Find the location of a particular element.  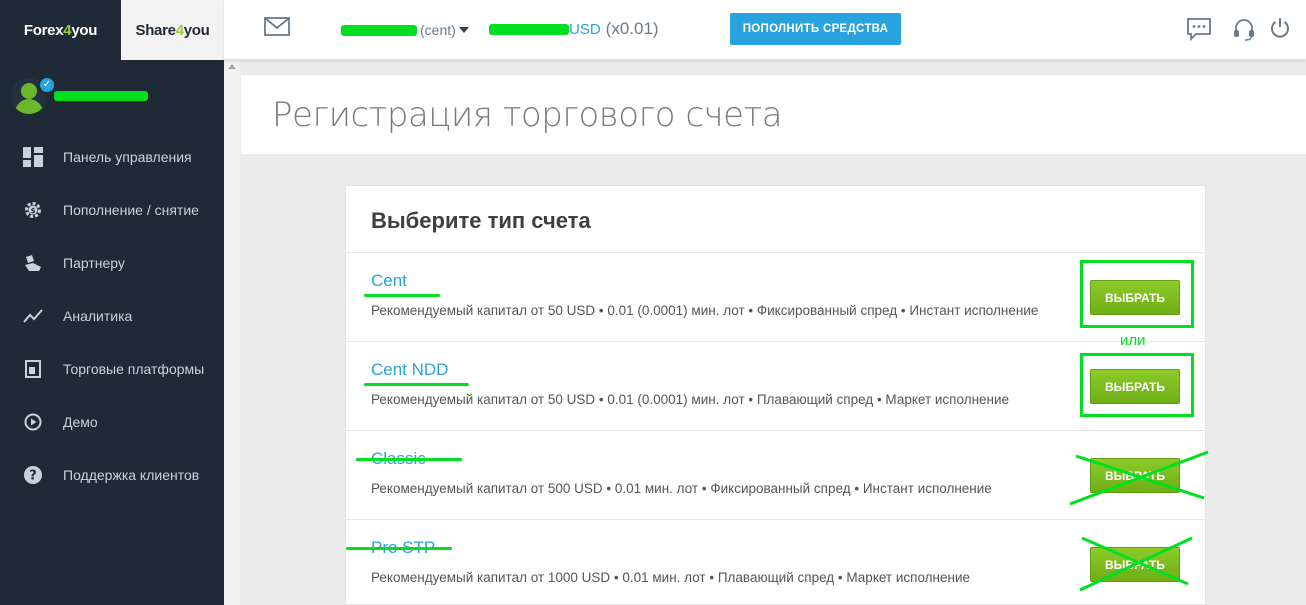

sidebar-item-label: Партнеру is located at coordinates (94, 262).